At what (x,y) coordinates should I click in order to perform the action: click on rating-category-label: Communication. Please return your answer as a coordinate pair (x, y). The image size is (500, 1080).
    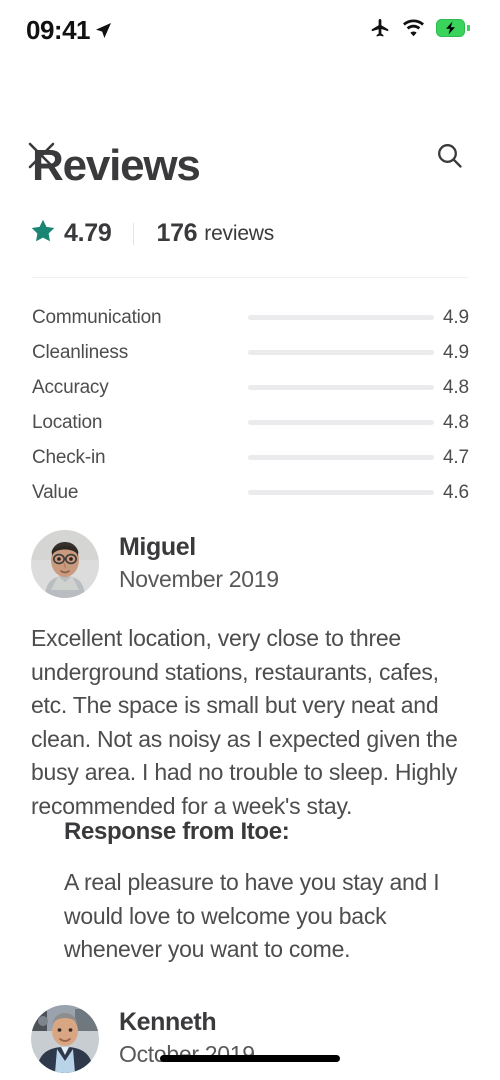
    Looking at the image, I should click on (97, 317).